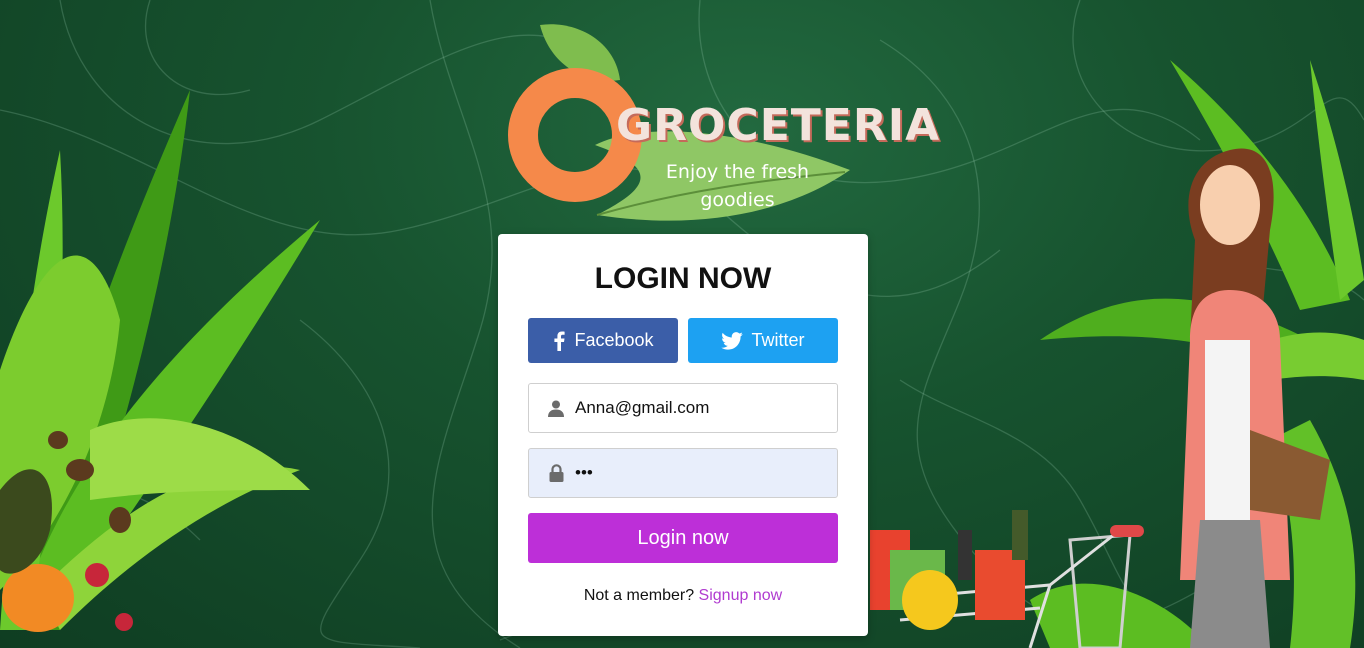 This screenshot has height=648, width=1364. Describe the element at coordinates (741, 595) in the screenshot. I see `signup-link: Signup now` at that location.